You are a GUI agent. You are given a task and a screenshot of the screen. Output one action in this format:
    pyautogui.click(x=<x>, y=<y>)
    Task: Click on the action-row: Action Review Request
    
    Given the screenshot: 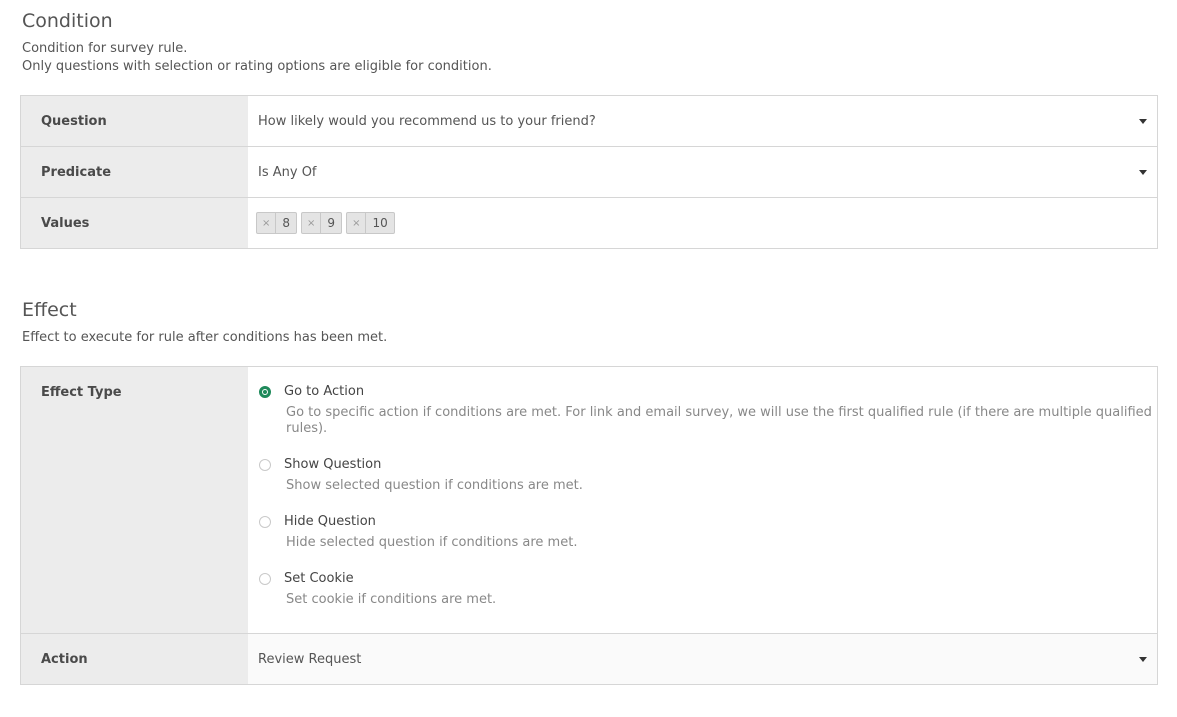 What is the action you would take?
    pyautogui.click(x=589, y=659)
    